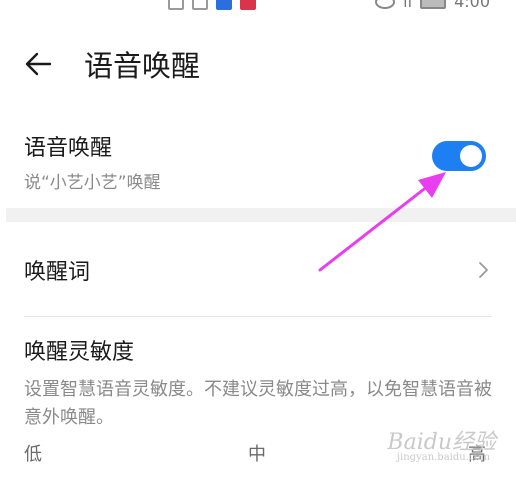 The image size is (516, 477). I want to click on back-arrow-icon, so click(38, 64).